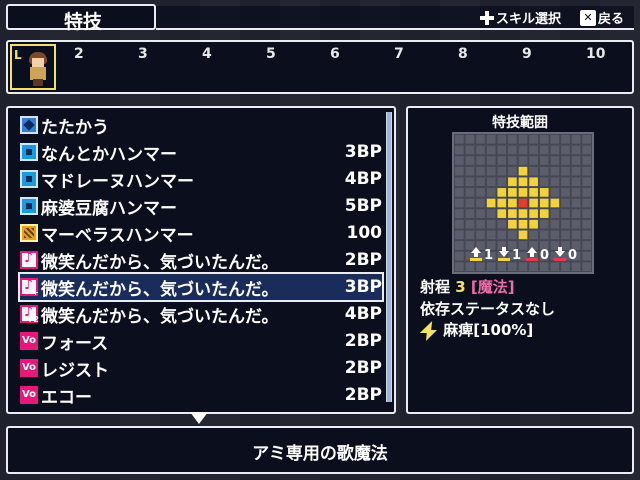 This screenshot has height=480, width=640. Describe the element at coordinates (117, 235) in the screenshot. I see `skill-name: マーベラスハンマー` at that location.